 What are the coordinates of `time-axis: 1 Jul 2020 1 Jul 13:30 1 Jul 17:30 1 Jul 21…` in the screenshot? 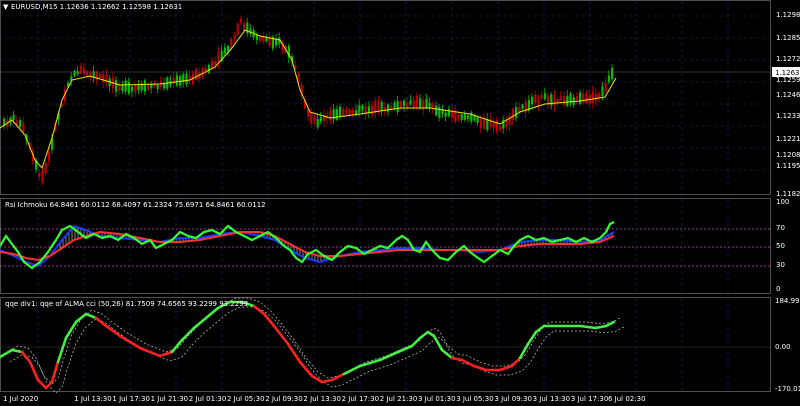 It's located at (325, 399).